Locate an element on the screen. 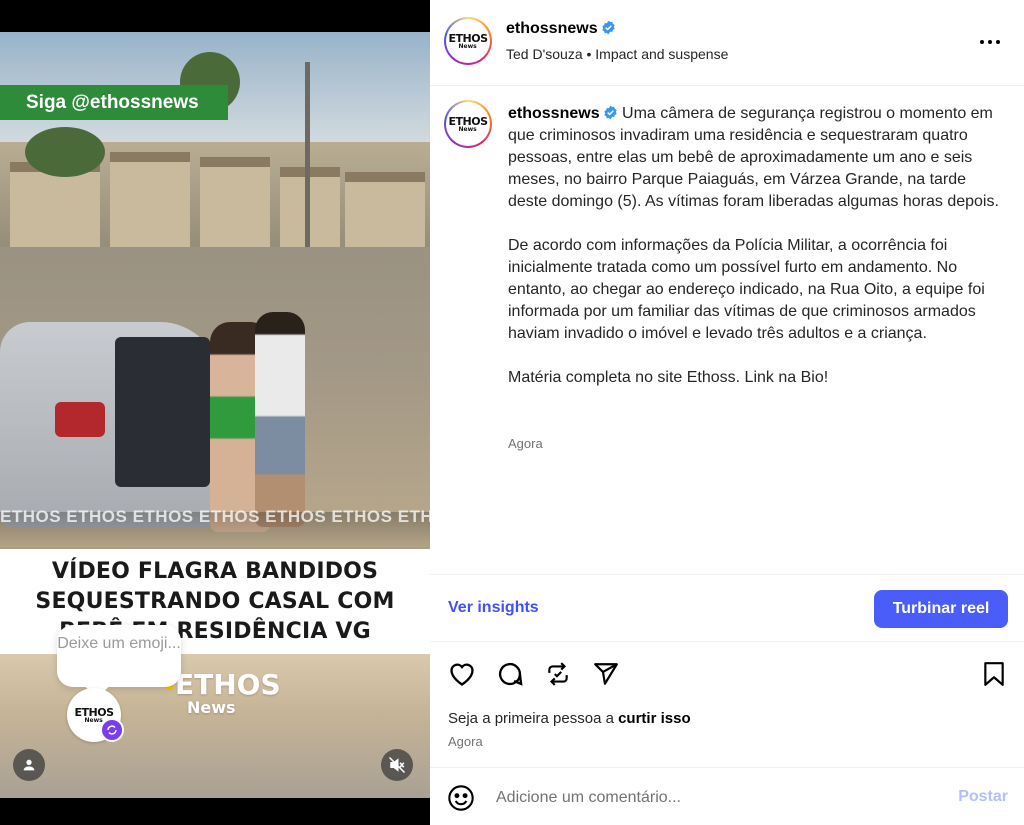 This screenshot has width=1024, height=825. comment-button is located at coordinates (510, 674).